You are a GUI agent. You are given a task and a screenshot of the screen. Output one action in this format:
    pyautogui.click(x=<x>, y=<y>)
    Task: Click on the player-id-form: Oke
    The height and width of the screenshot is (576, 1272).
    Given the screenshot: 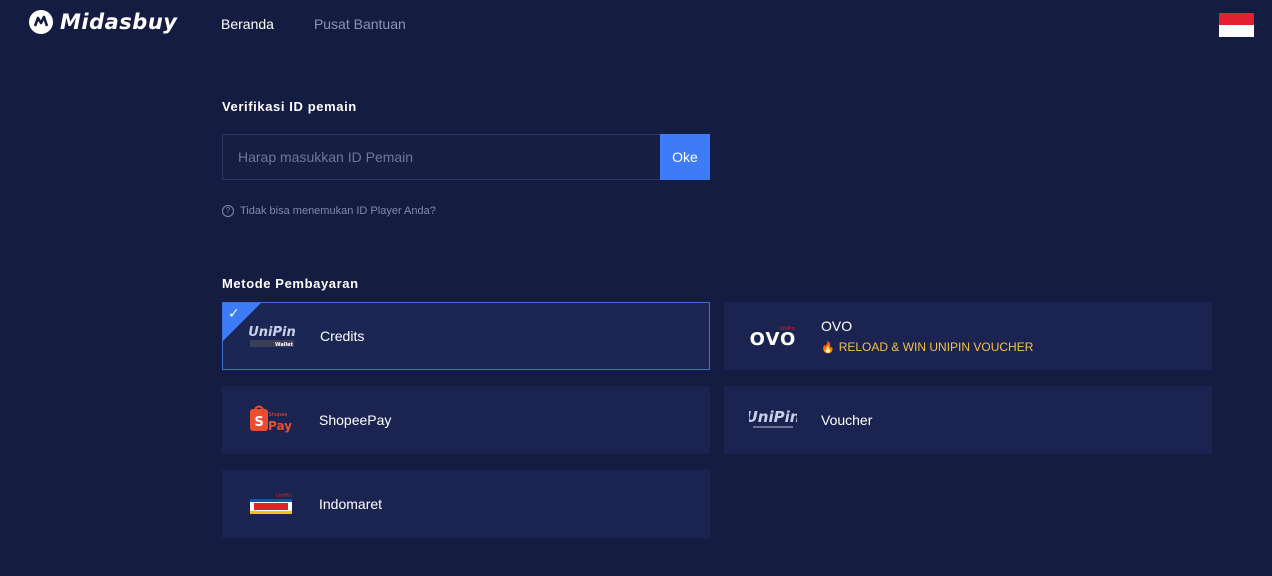 What is the action you would take?
    pyautogui.click(x=466, y=157)
    